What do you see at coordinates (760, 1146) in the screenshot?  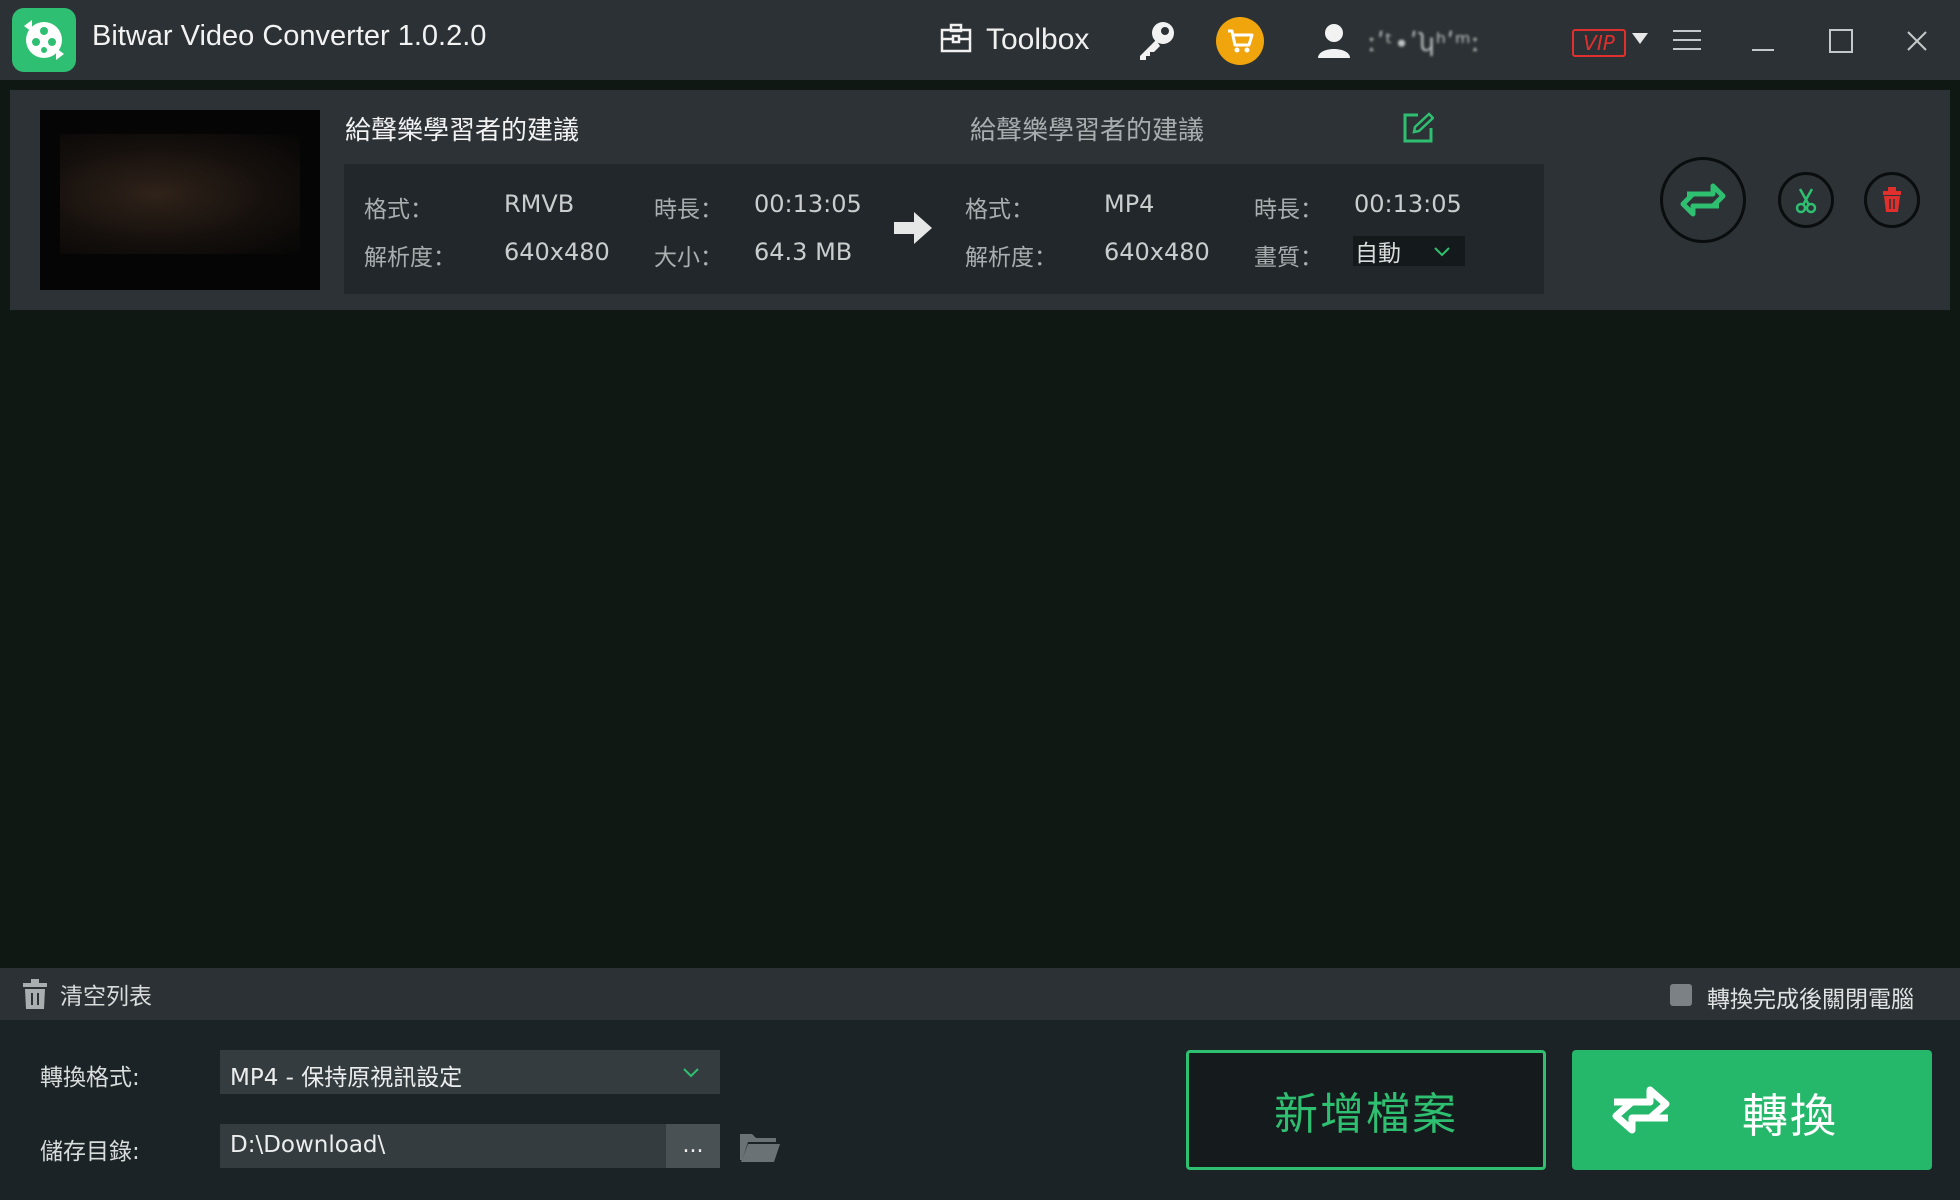 I see `folder-icon` at bounding box center [760, 1146].